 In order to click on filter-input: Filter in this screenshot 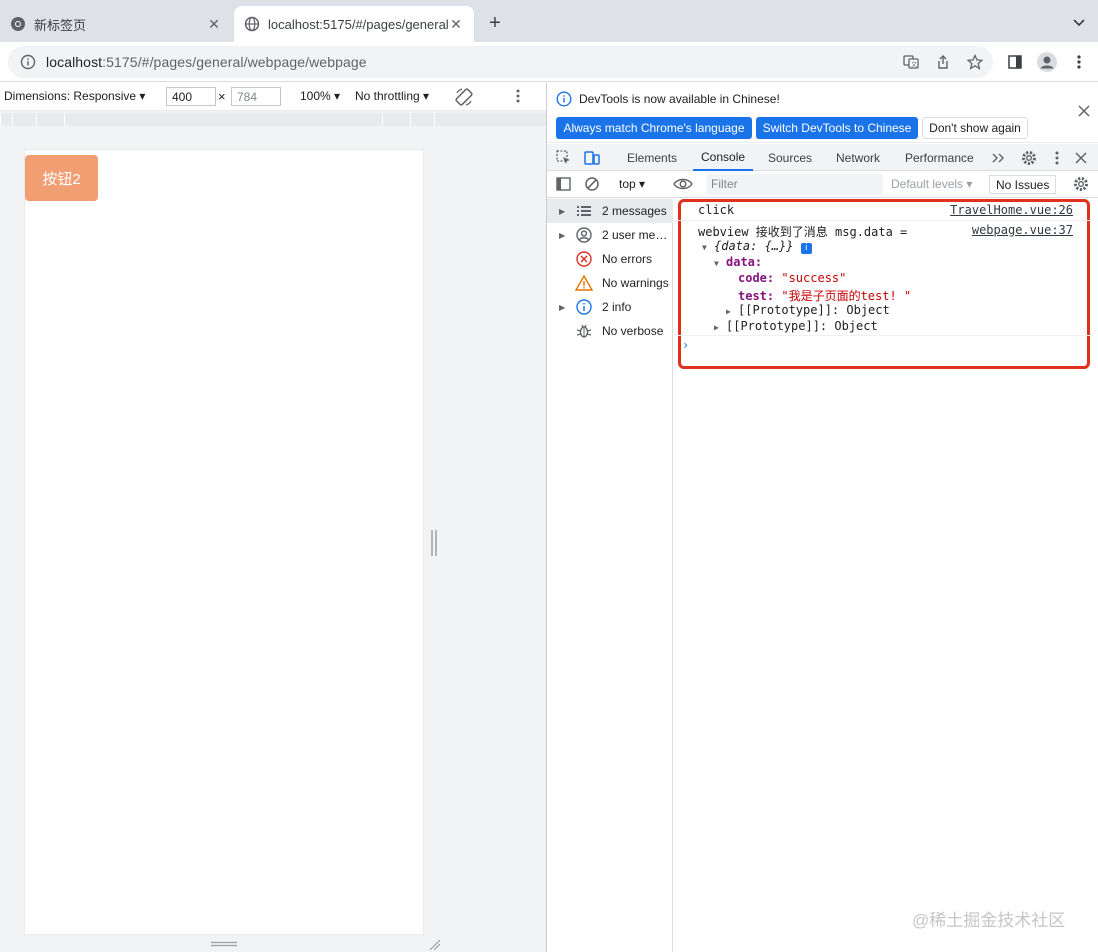, I will do `click(795, 184)`.